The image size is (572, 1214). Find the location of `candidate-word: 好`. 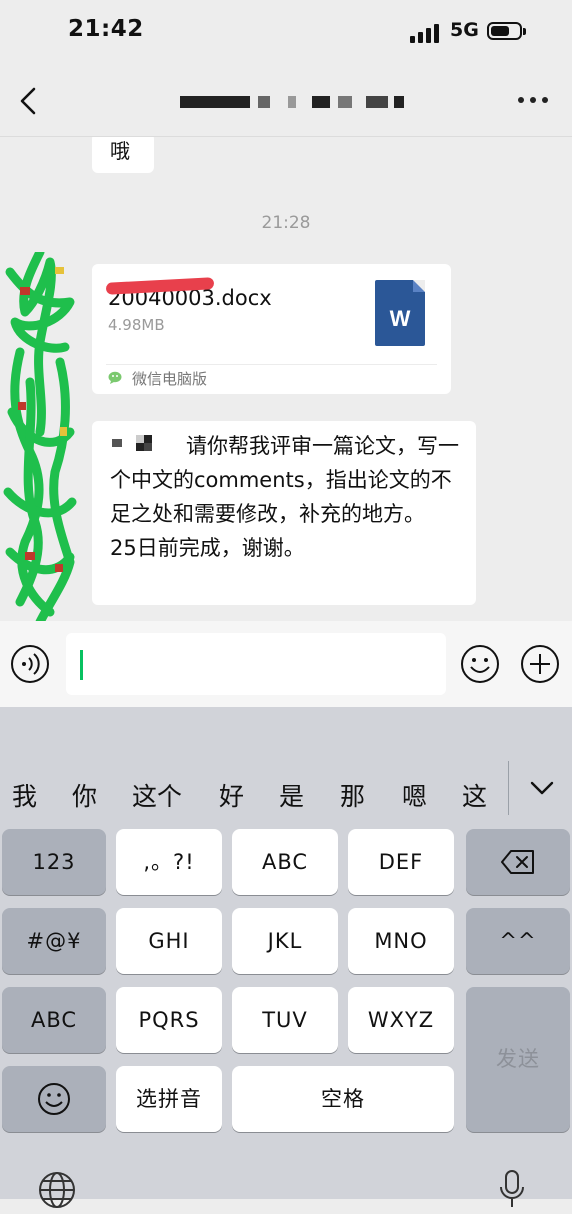

candidate-word: 好 is located at coordinates (231, 795).